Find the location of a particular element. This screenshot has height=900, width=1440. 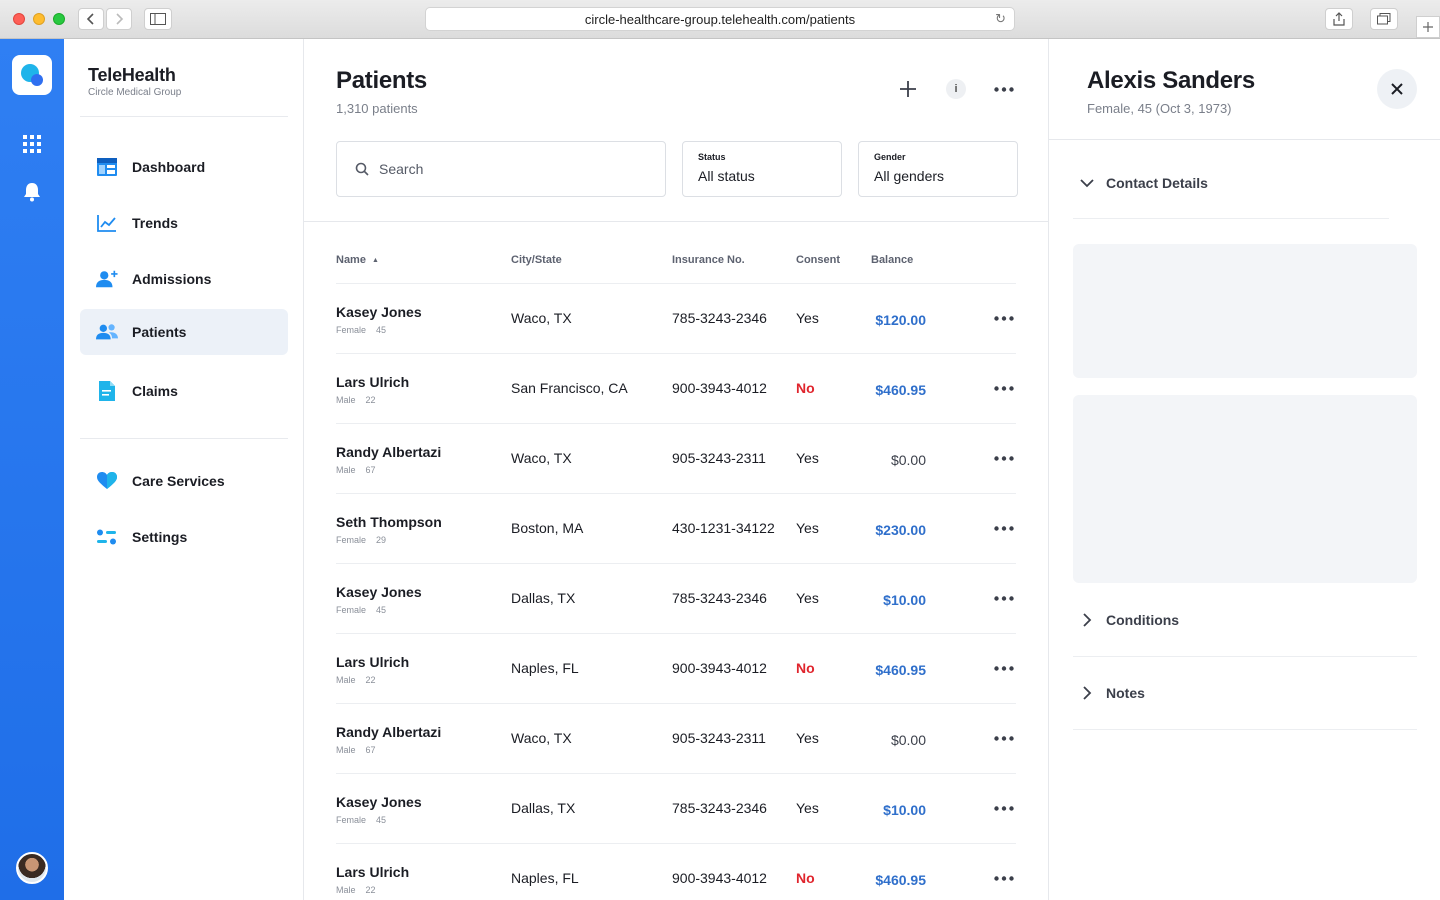

column-header-name: Name ▲ is located at coordinates (357, 260).